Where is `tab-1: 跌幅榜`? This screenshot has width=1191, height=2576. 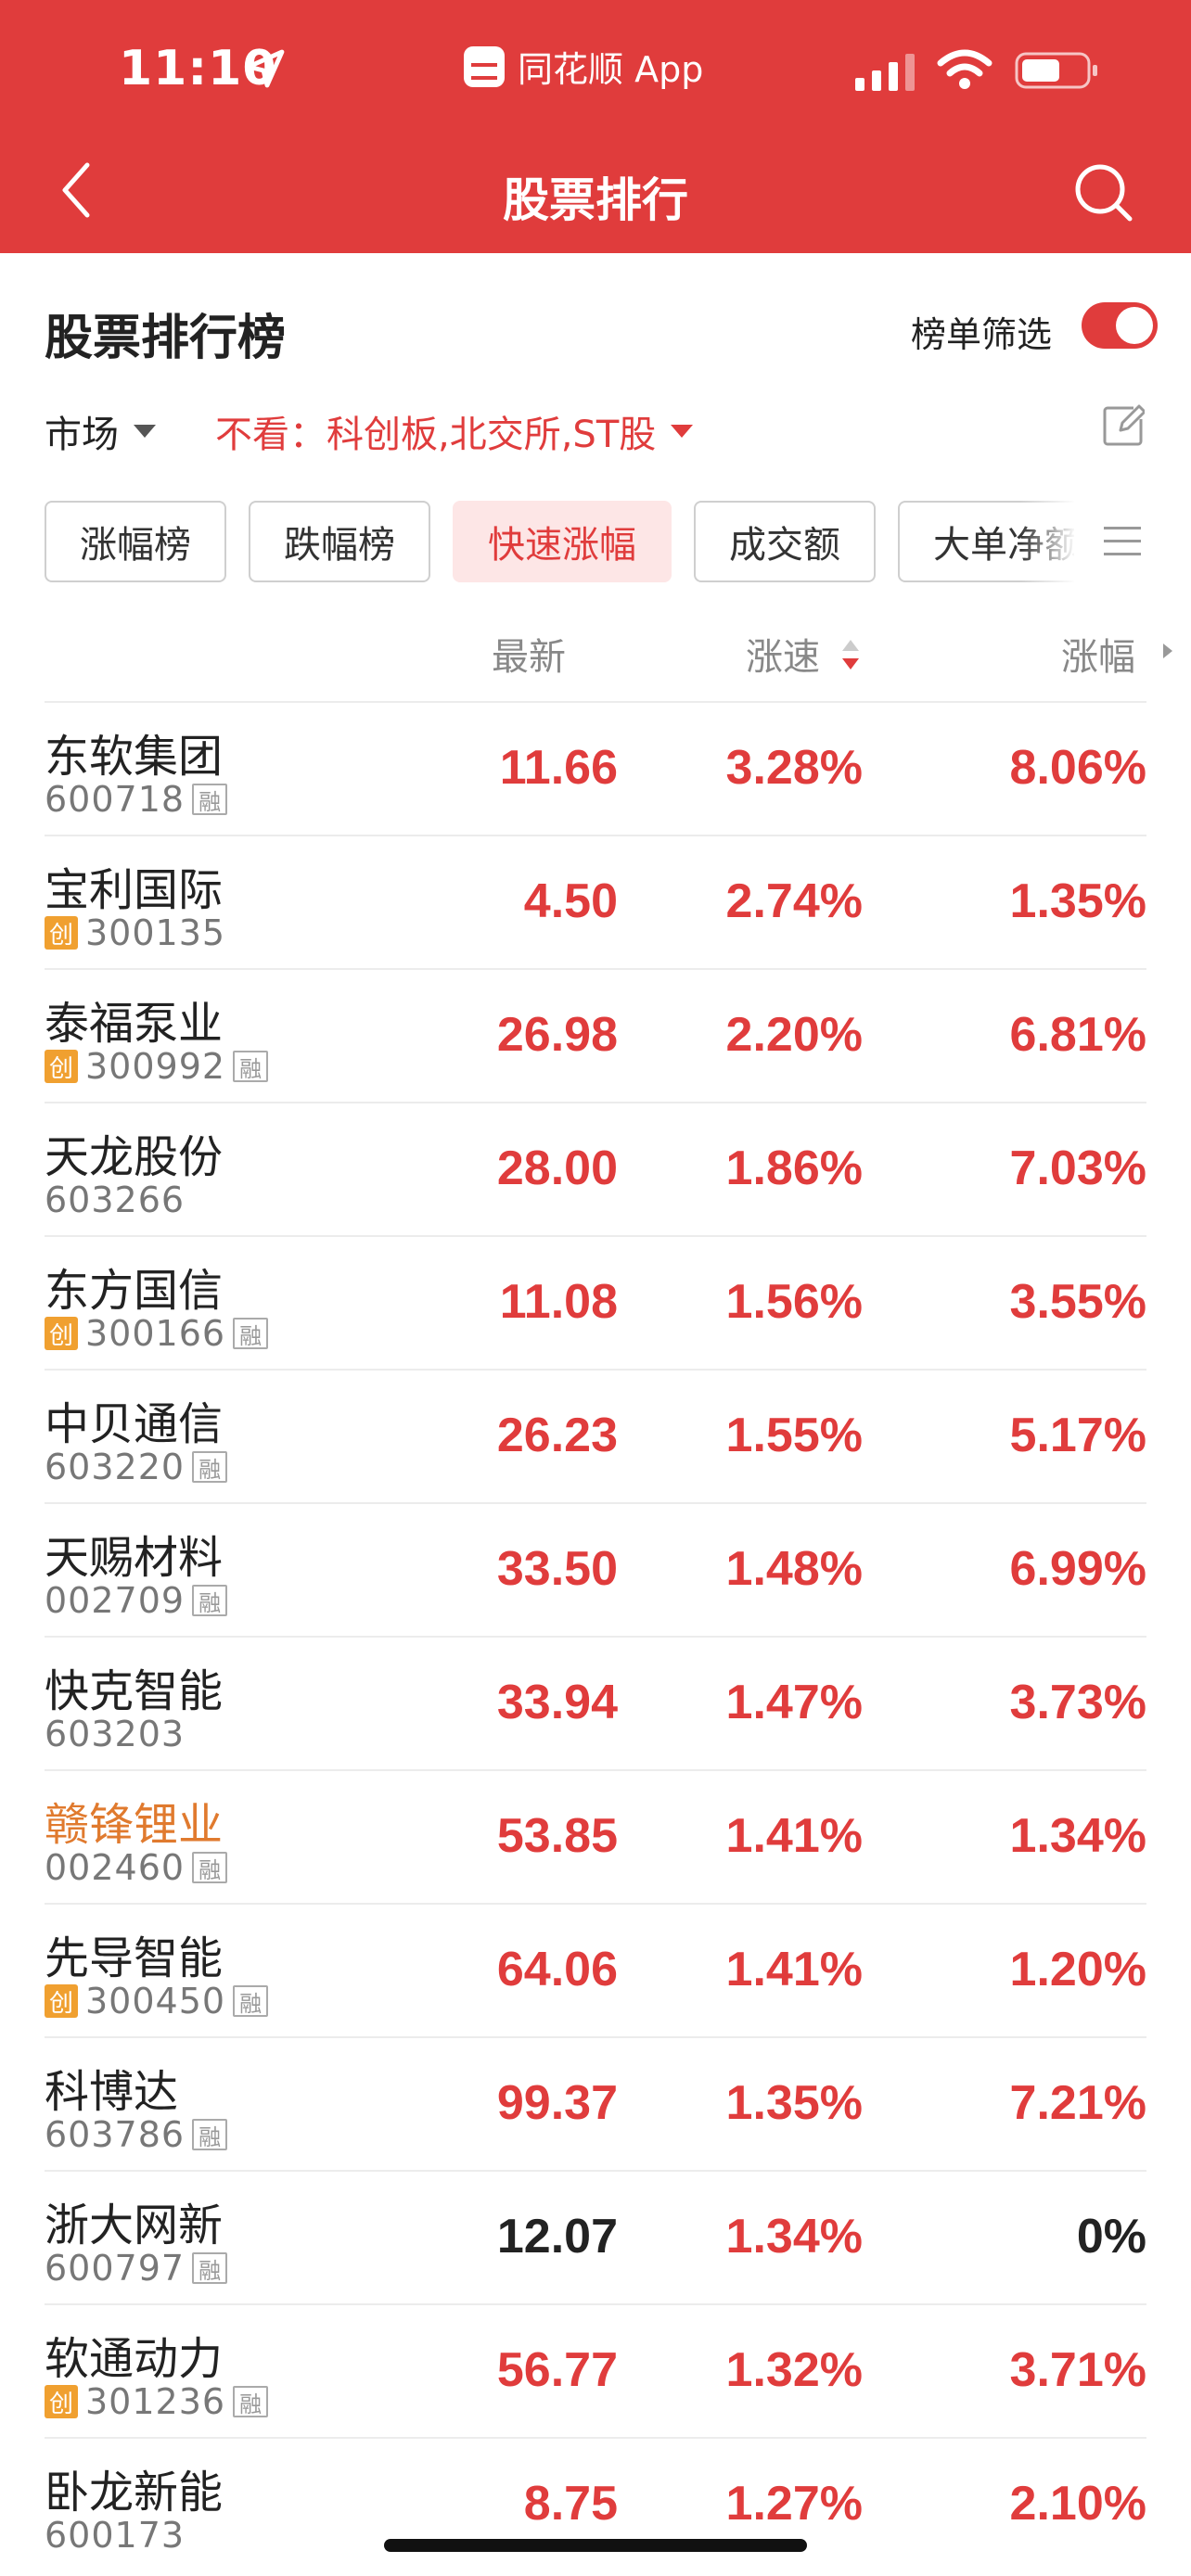 tab-1: 跌幅榜 is located at coordinates (339, 541).